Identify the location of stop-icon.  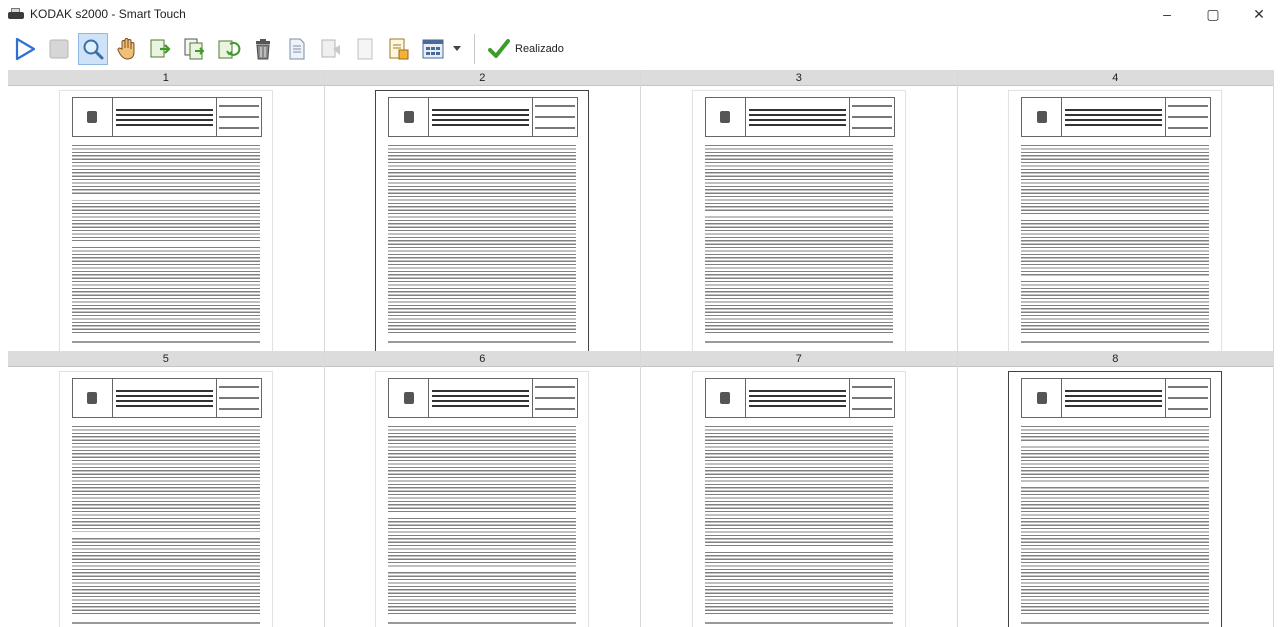
(59, 49).